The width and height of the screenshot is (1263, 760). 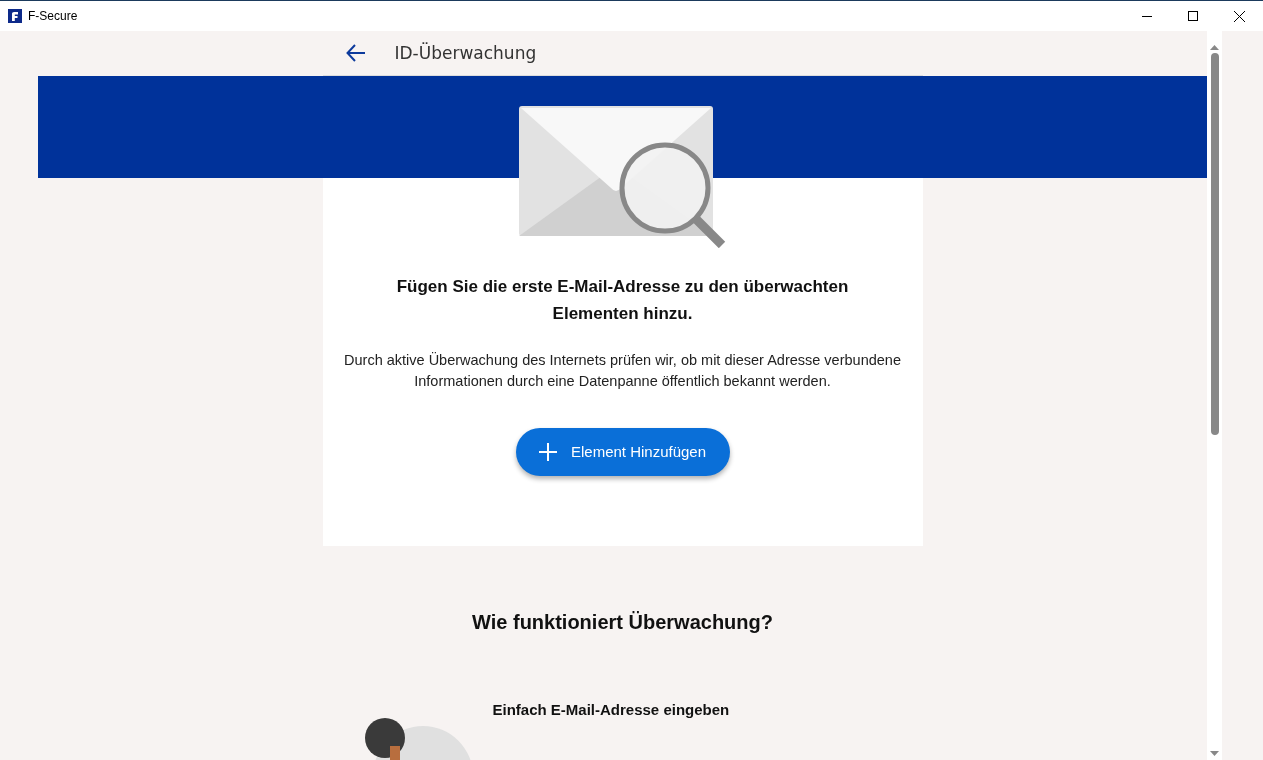 I want to click on envelope-search-icon, so click(x=622, y=176).